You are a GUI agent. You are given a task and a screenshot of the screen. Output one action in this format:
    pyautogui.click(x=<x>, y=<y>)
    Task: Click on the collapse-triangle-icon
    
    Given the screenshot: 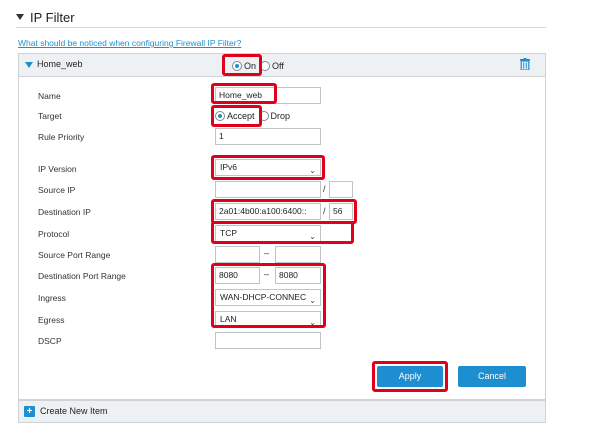 What is the action you would take?
    pyautogui.click(x=20, y=17)
    